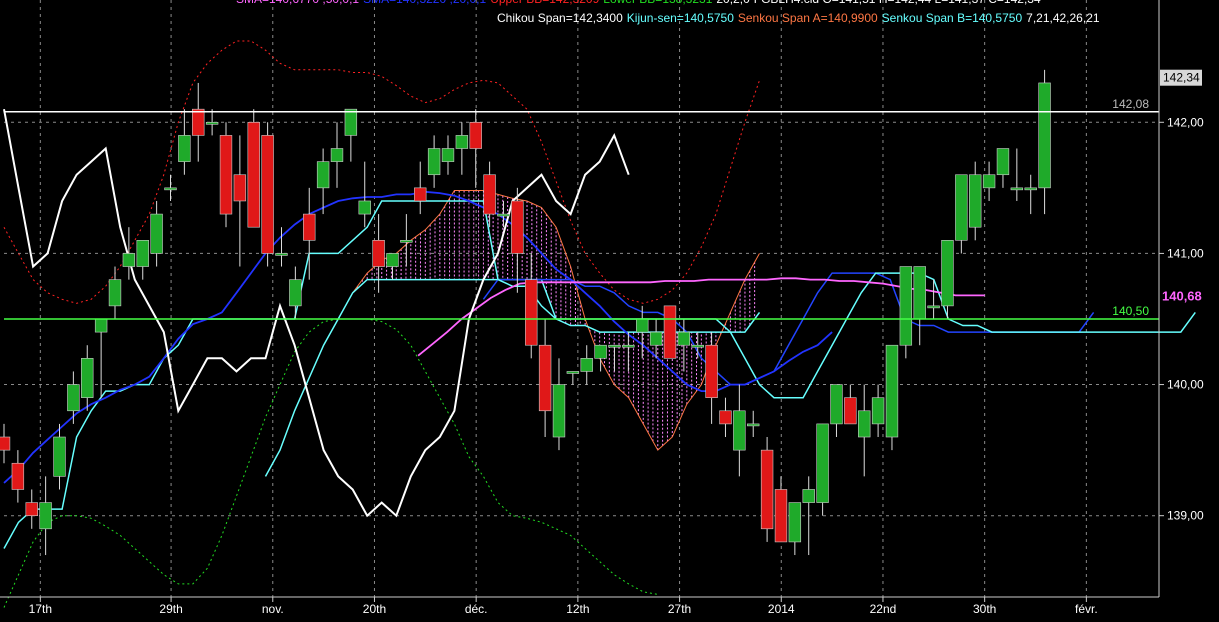  I want to click on x-tick-label: 27th, so click(679, 609).